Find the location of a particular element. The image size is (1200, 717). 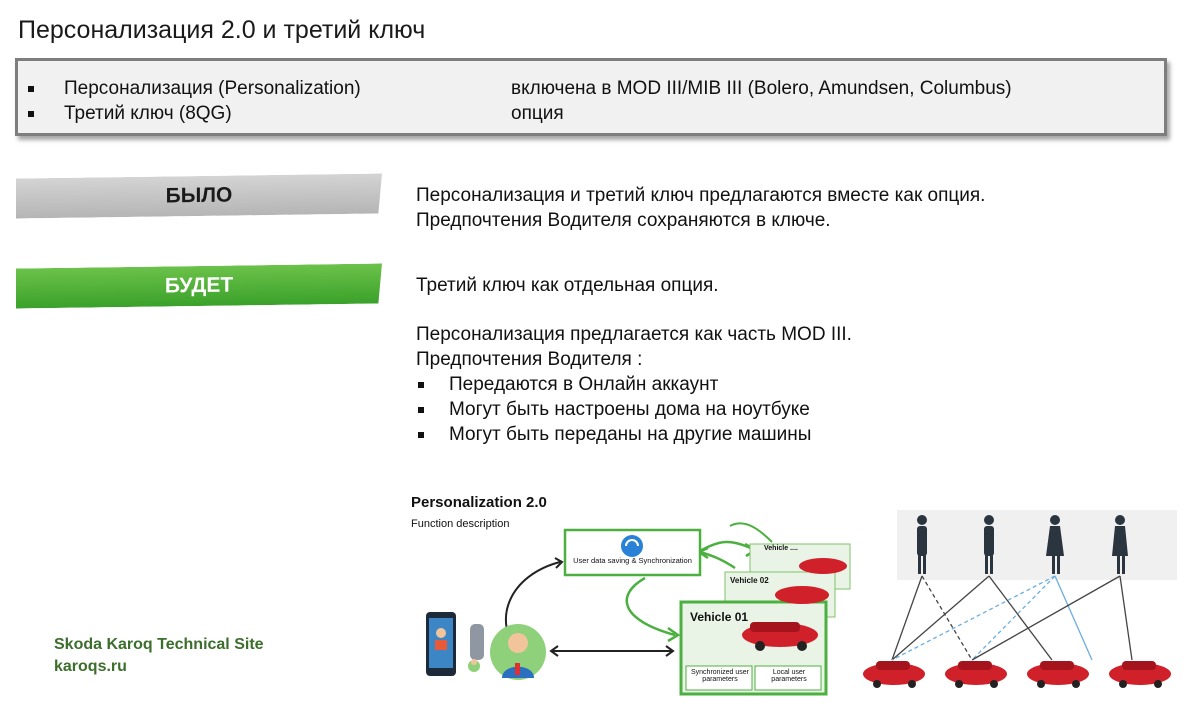

local-params-label: Local user parameters is located at coordinates (789, 676).